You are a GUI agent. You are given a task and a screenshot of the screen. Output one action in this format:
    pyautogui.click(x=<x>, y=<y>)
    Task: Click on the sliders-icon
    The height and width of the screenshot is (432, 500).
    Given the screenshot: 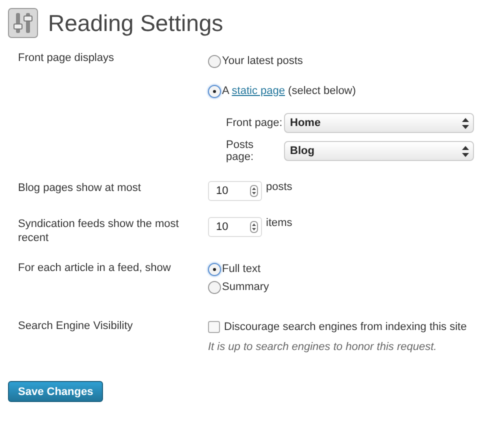 What is the action you would take?
    pyautogui.click(x=23, y=23)
    